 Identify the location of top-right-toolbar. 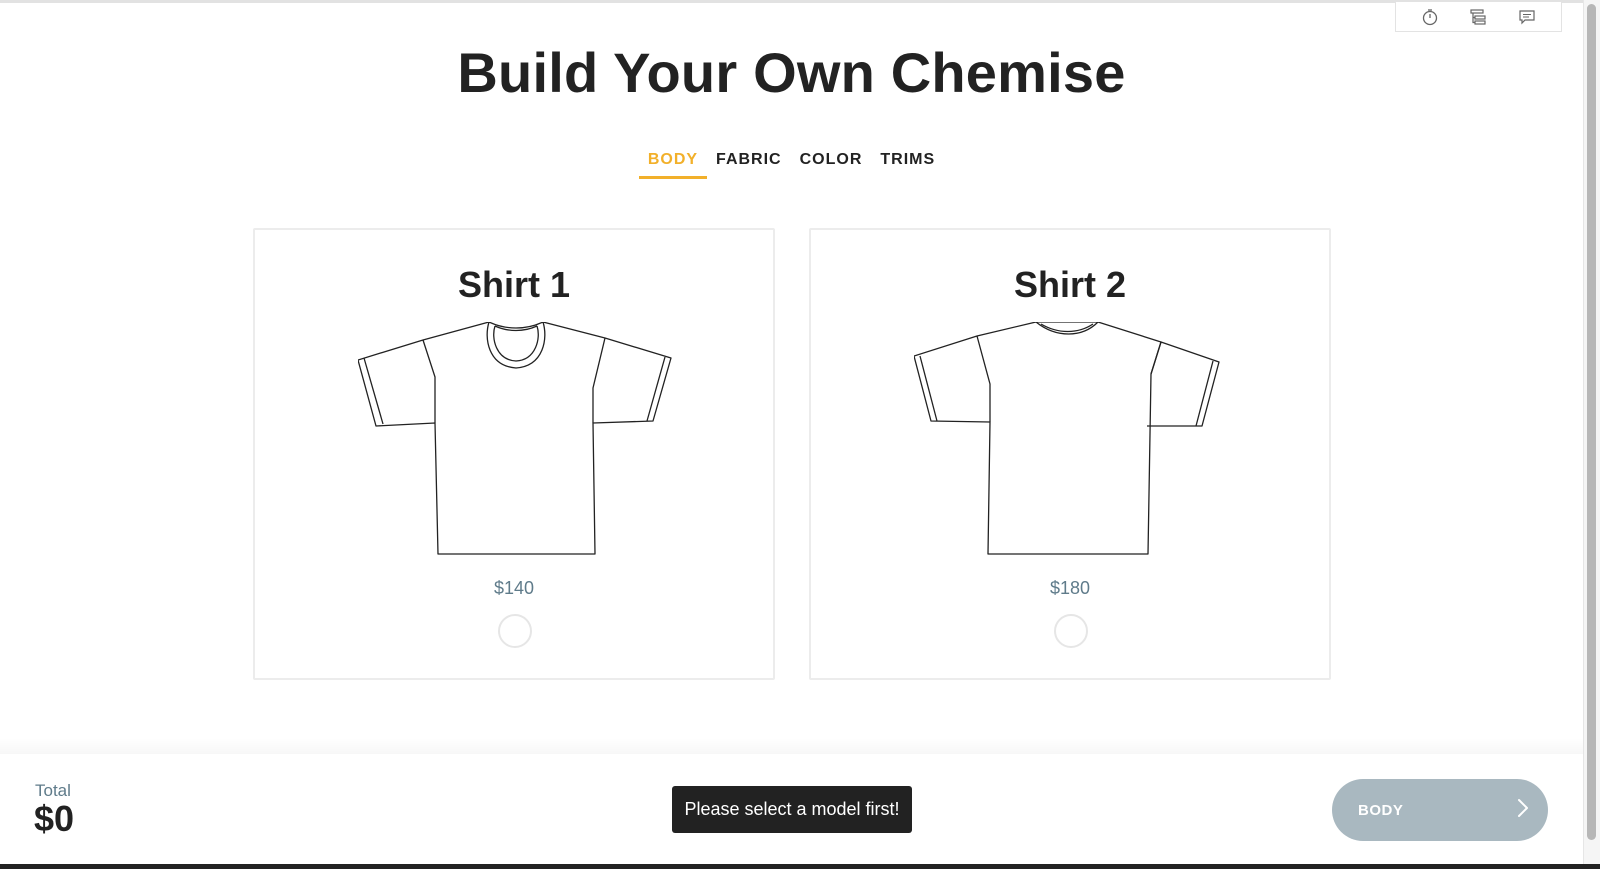
(1478, 17).